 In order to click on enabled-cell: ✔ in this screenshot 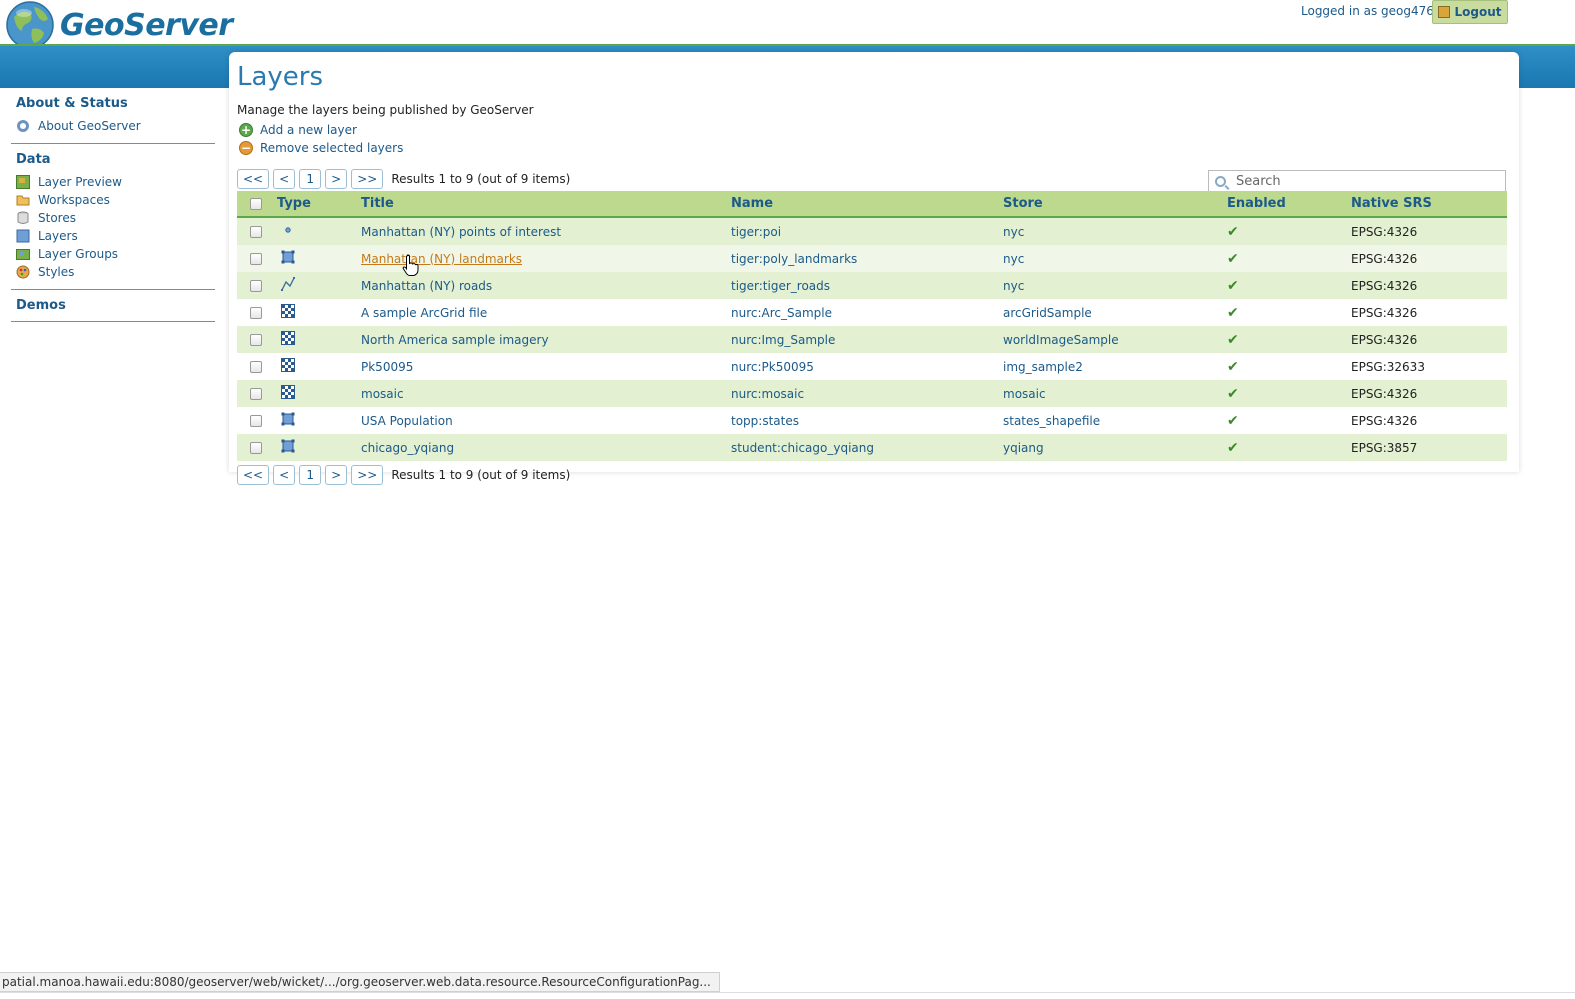, I will do `click(1289, 313)`.